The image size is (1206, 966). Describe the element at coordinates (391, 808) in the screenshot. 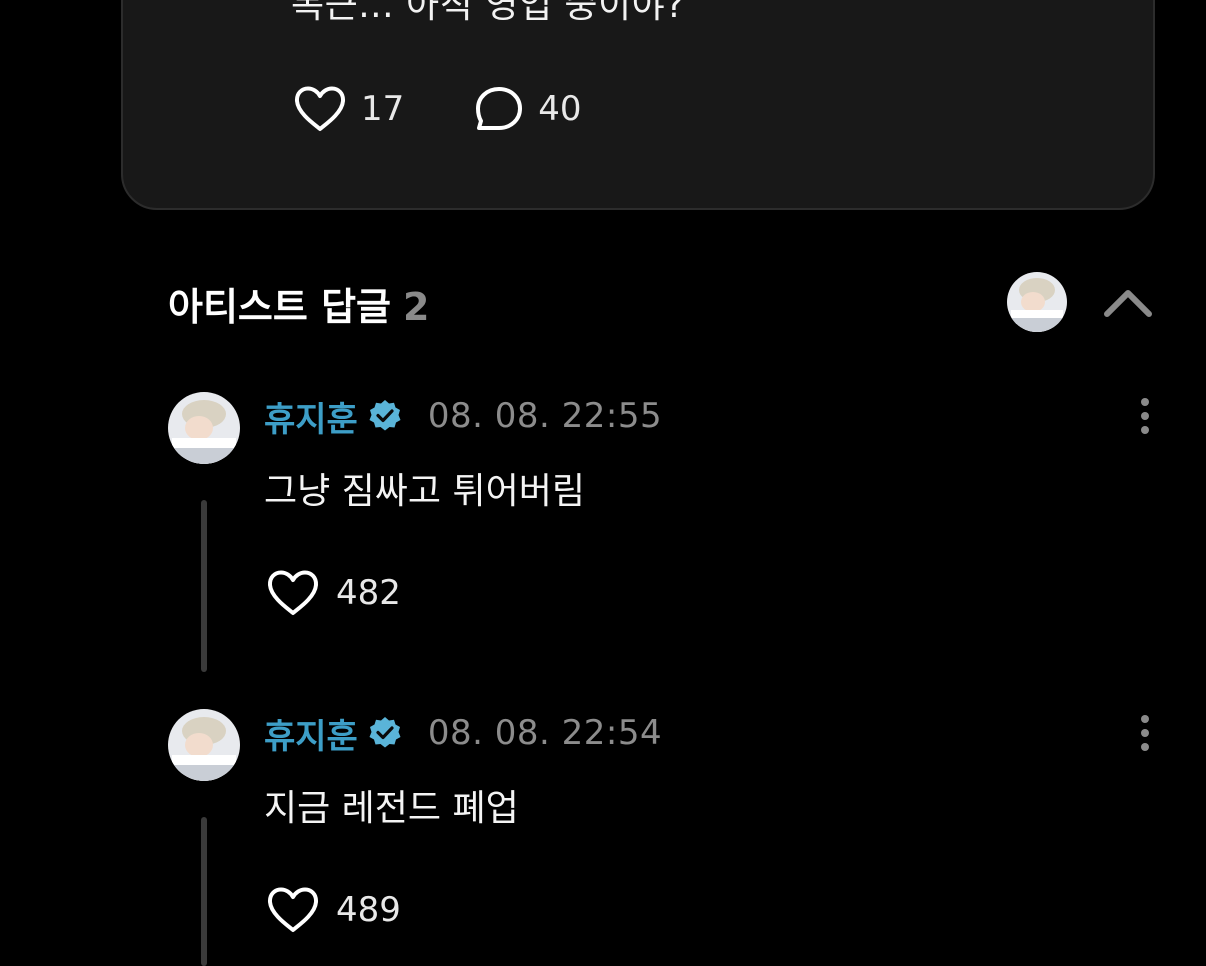

I see `reply-text: 지금 레전드 폐업` at that location.